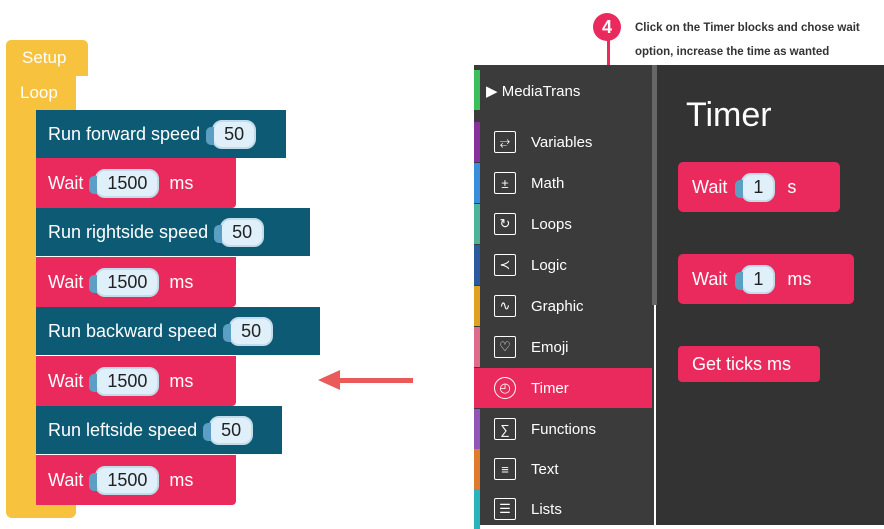  Describe the element at coordinates (329, 380) in the screenshot. I see `arrow-head-icon` at that location.